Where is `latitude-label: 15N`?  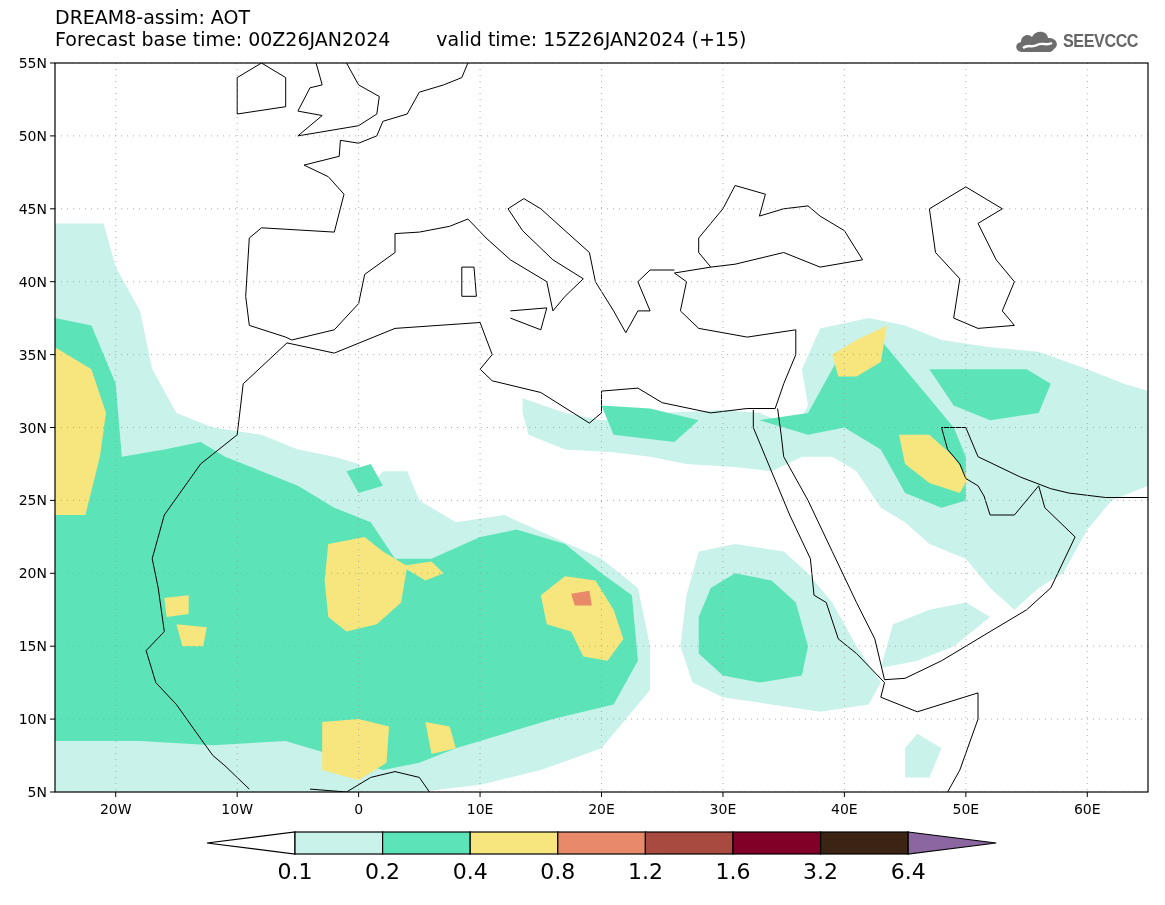
latitude-label: 15N is located at coordinates (32, 646).